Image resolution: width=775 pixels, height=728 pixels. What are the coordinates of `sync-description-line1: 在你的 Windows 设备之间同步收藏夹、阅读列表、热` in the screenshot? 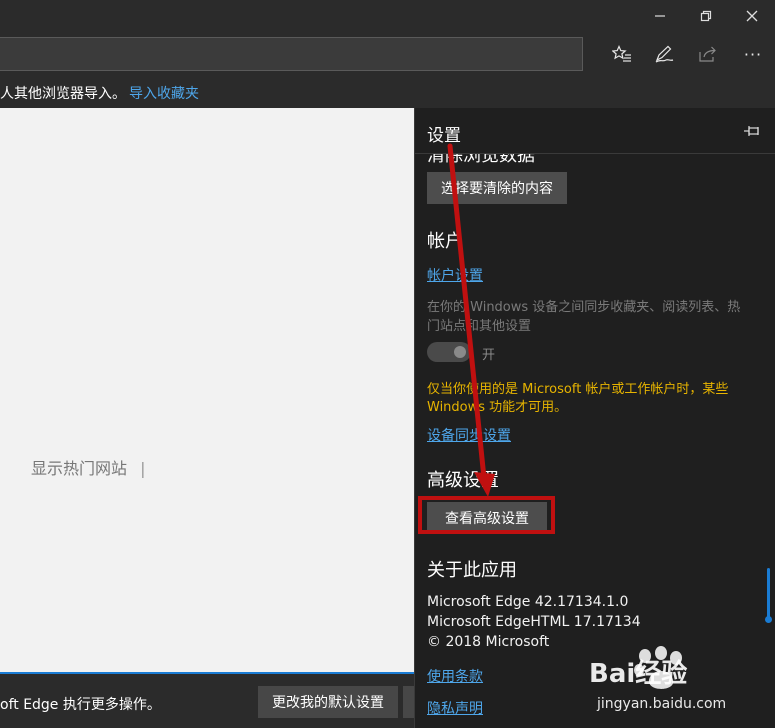 It's located at (584, 307).